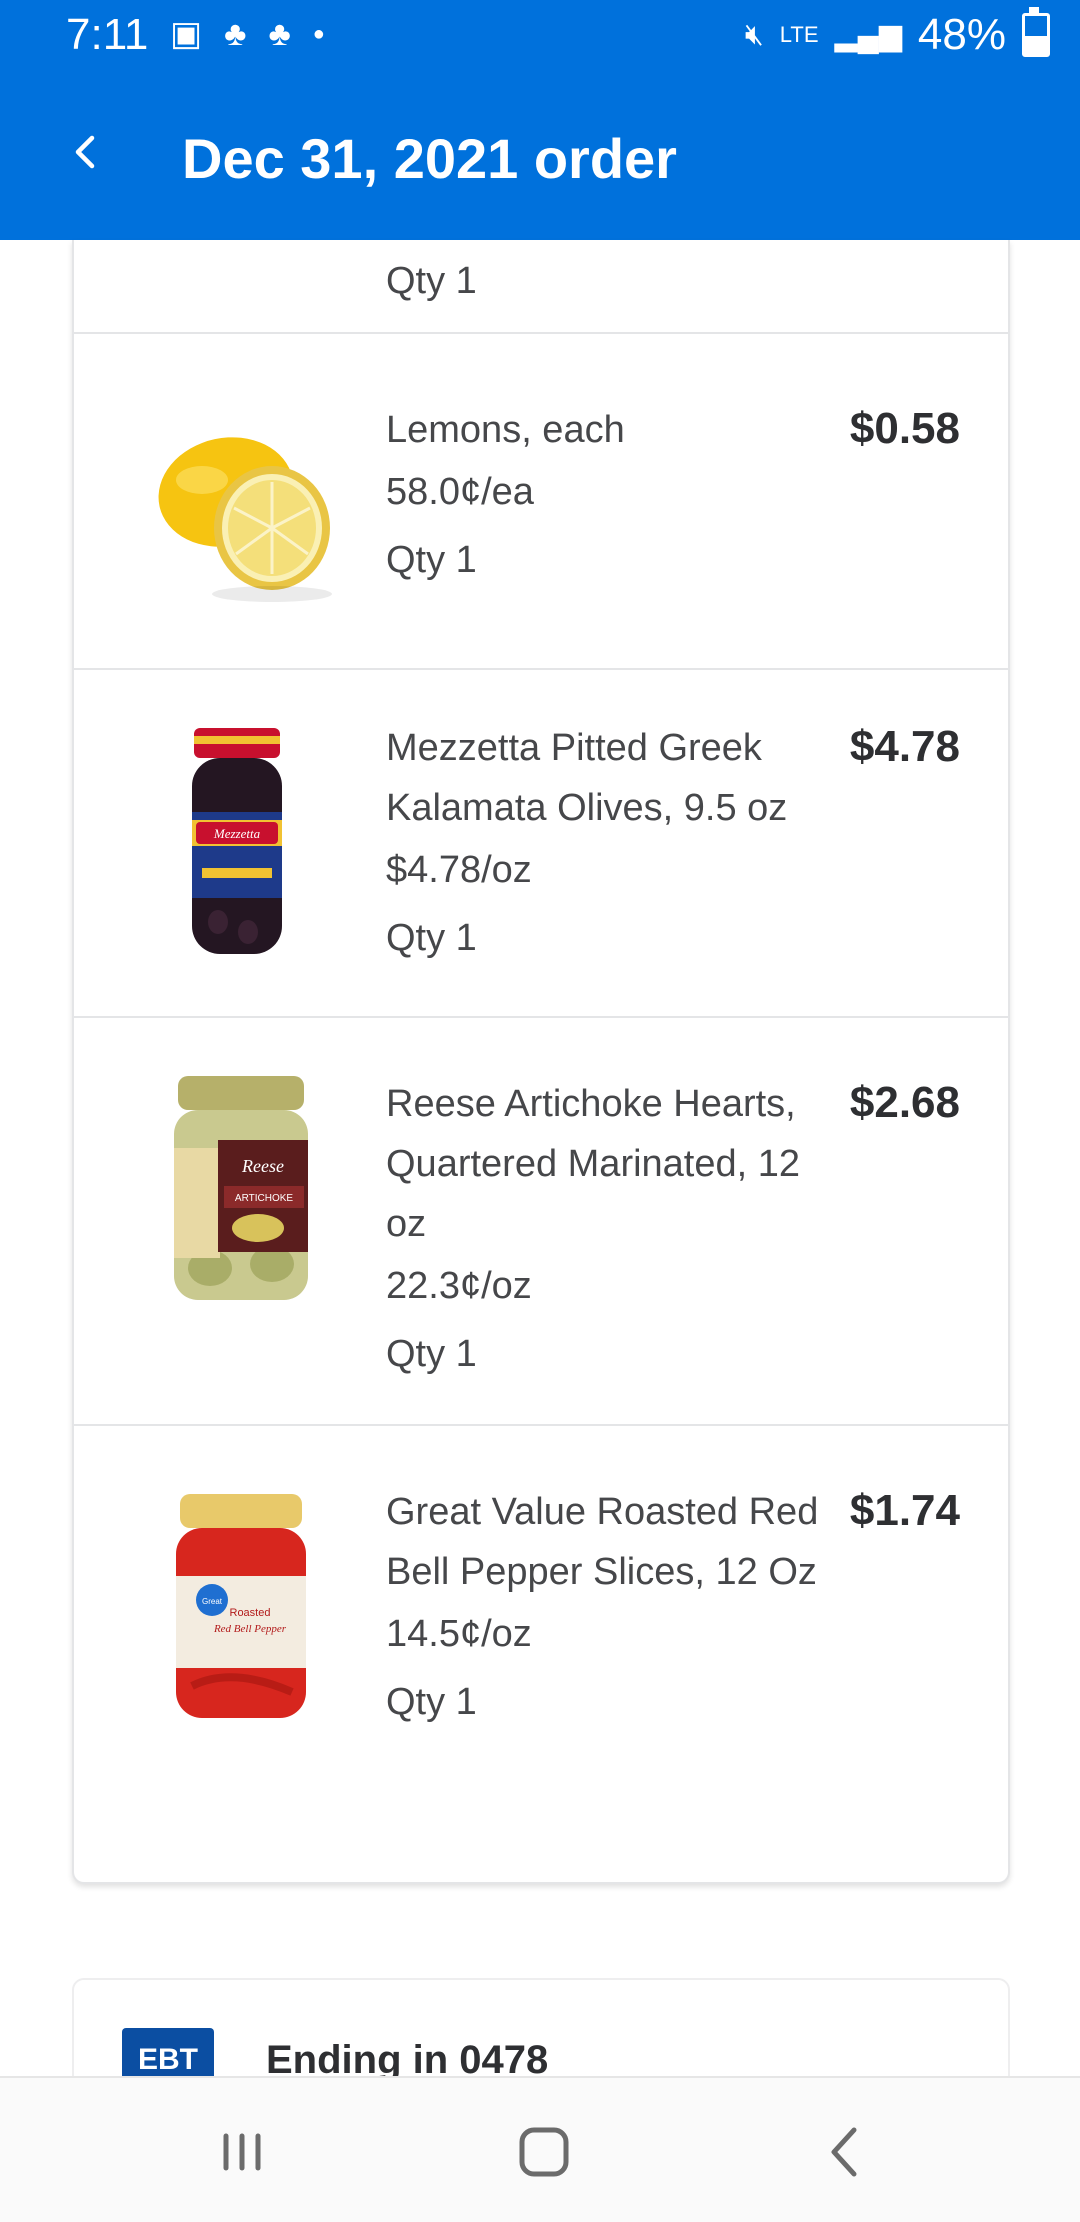  I want to click on product-image: Reese ARTICHOKE, so click(242, 1188).